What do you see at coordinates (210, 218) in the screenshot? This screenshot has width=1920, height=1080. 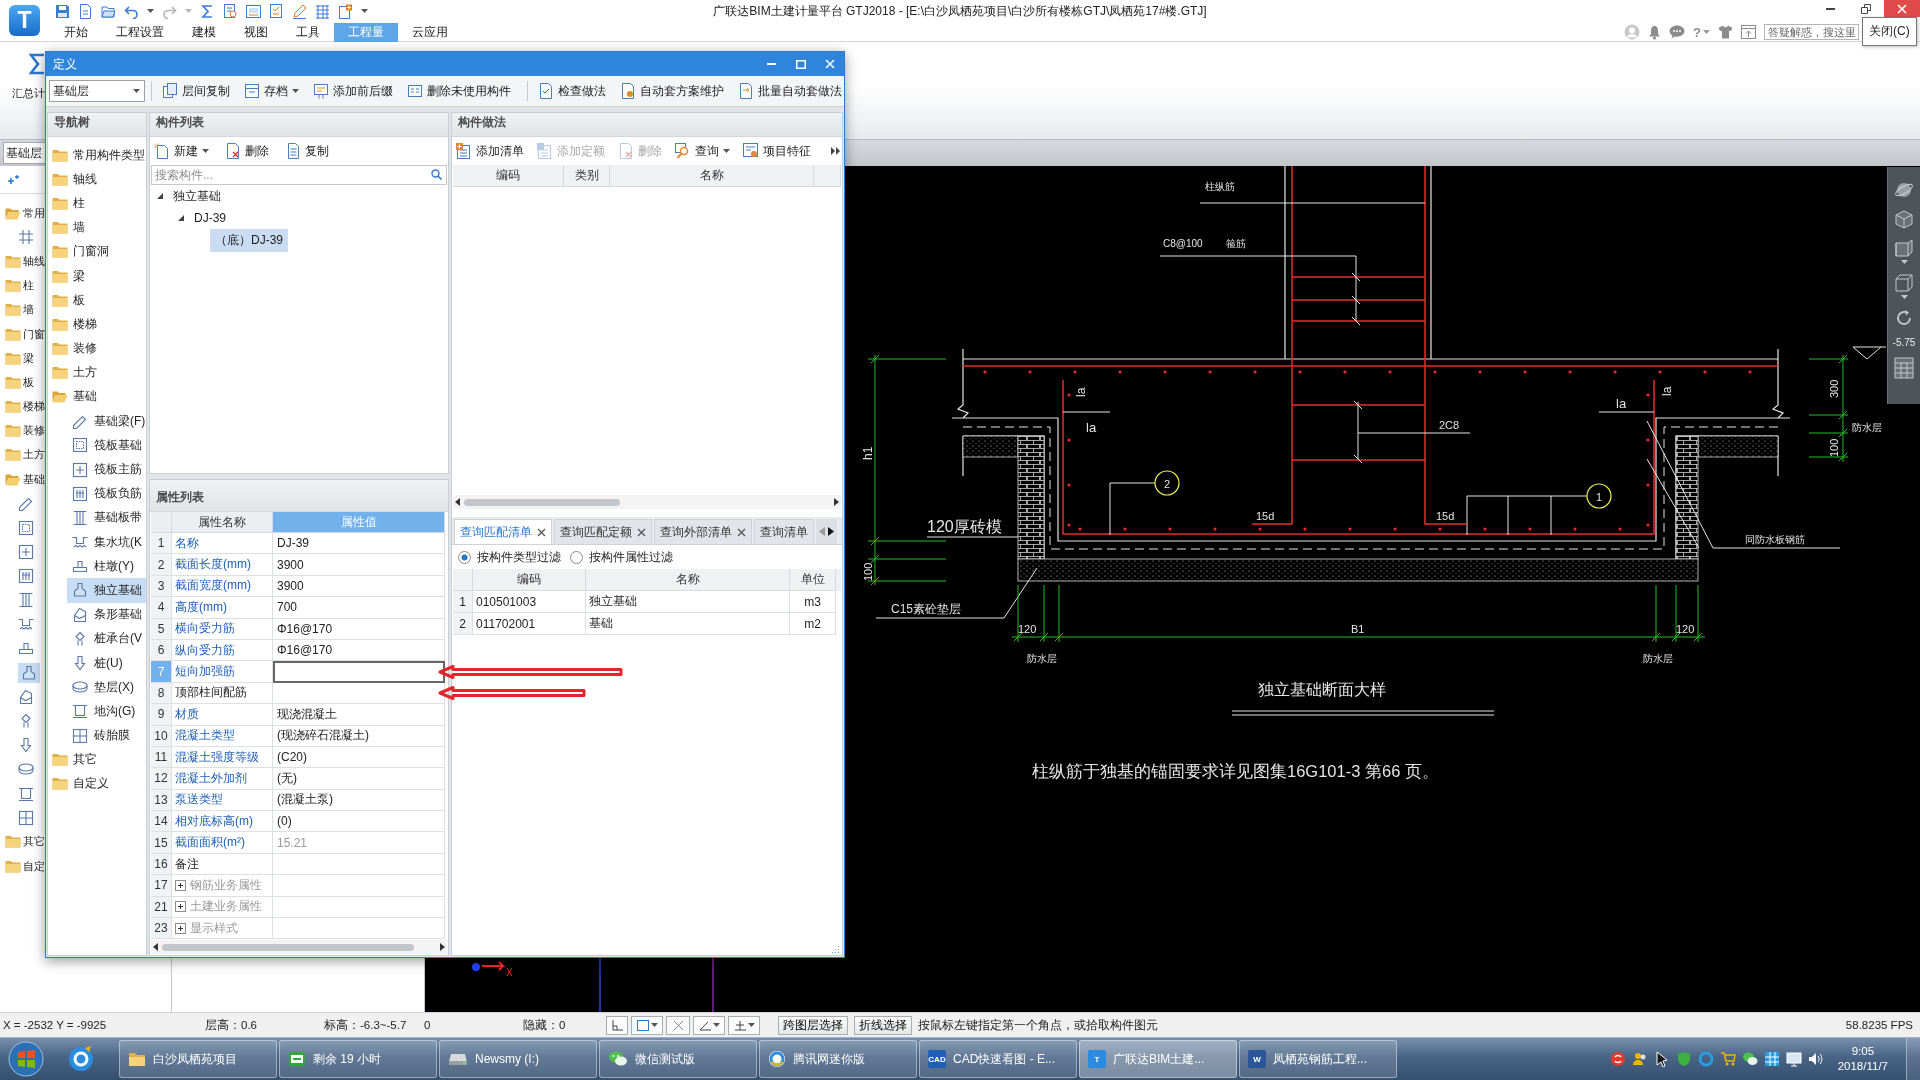 I see `tree-item: DJ-39` at bounding box center [210, 218].